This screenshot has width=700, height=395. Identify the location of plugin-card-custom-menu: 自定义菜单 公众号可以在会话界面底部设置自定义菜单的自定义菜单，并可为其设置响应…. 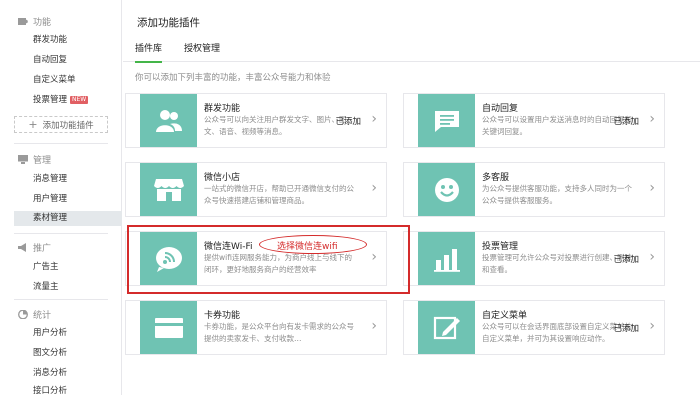
(534, 327).